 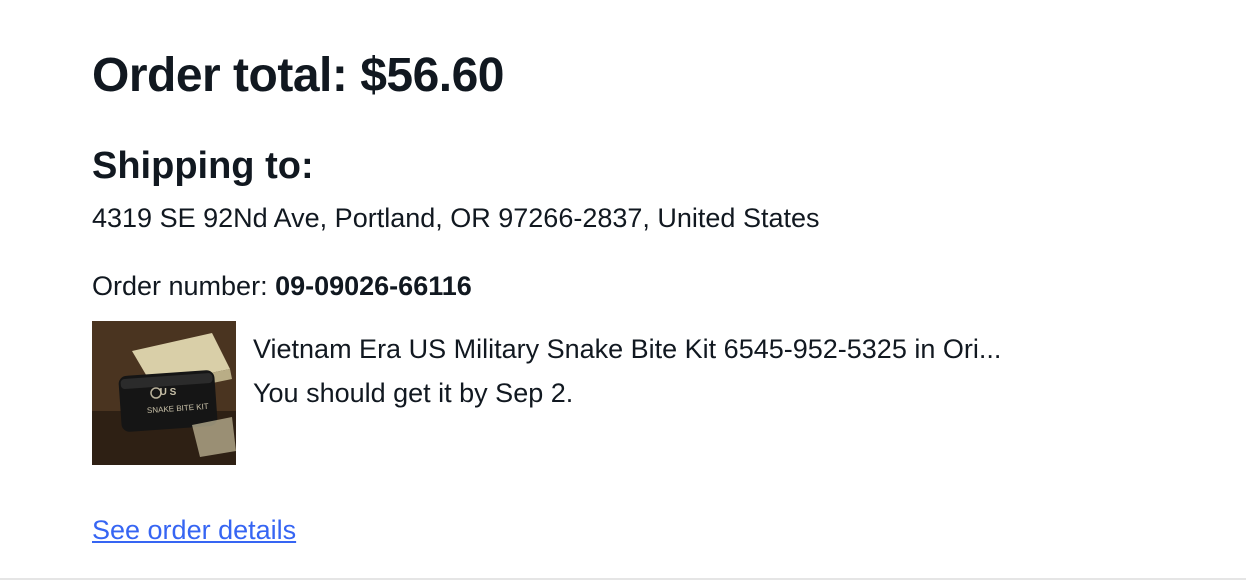 I want to click on see-order-details-link: See order details, so click(x=194, y=530).